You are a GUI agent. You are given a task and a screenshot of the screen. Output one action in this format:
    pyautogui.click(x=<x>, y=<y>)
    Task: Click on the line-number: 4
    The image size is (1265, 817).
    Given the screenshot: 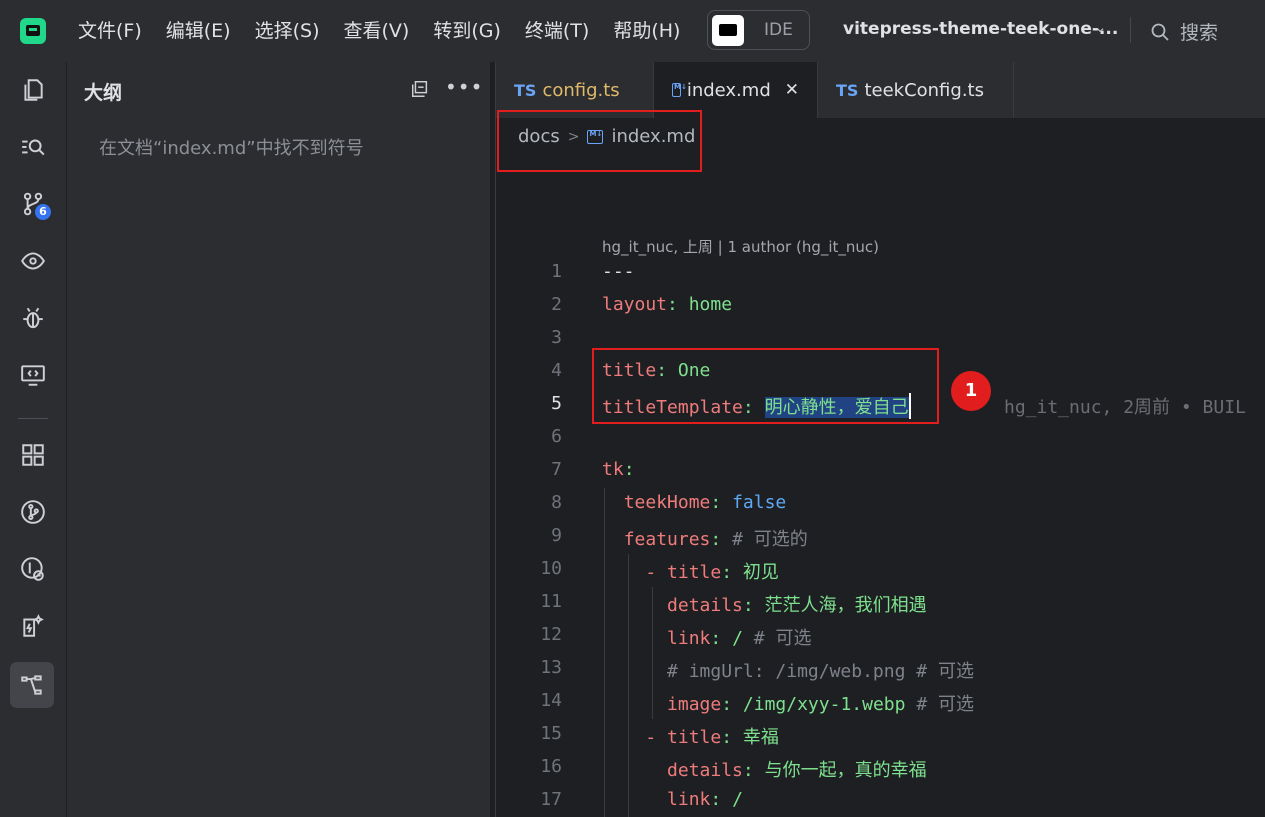 What is the action you would take?
    pyautogui.click(x=556, y=370)
    